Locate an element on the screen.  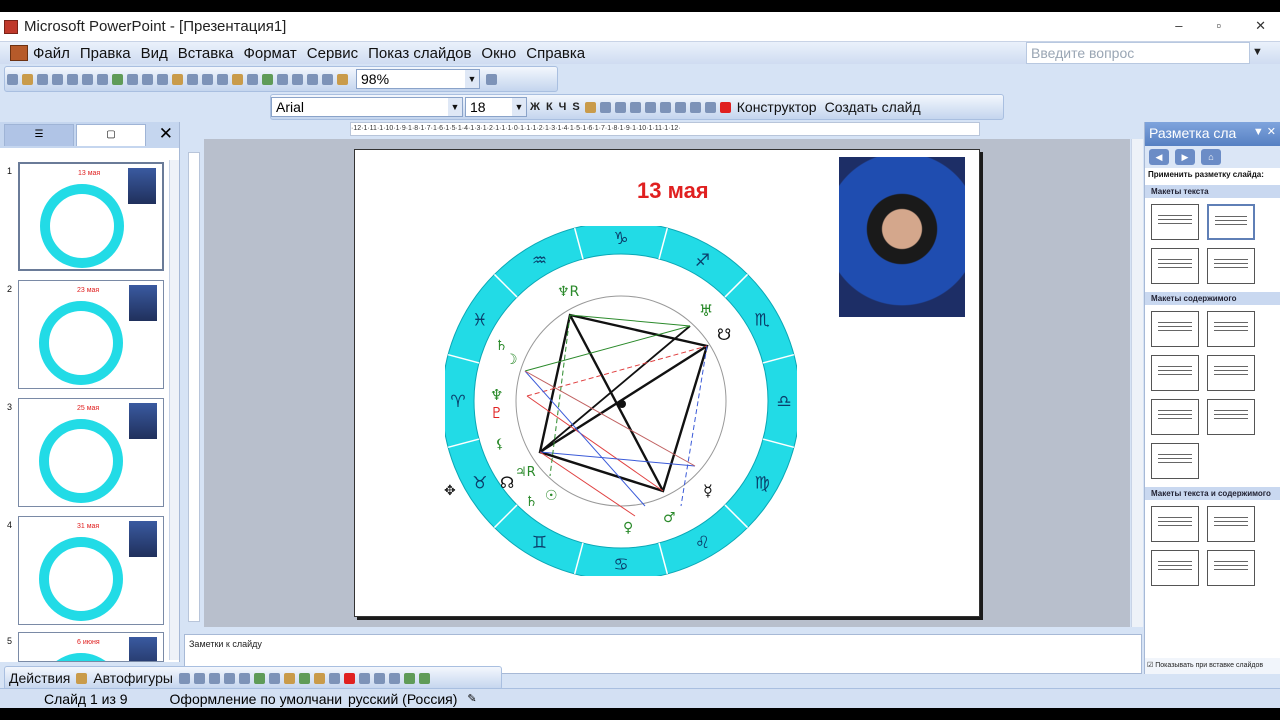
line-style-icon is located at coordinates (364, 678).